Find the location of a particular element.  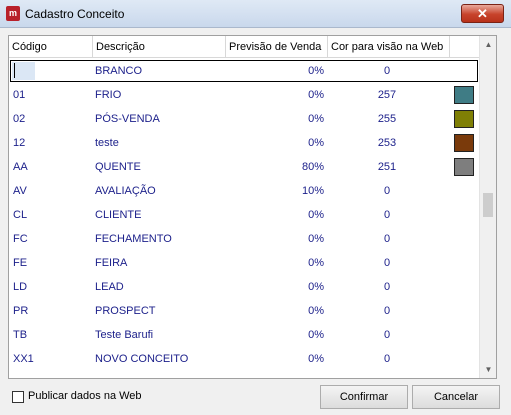

cell-sales-forecast: 10% is located at coordinates (312, 191).